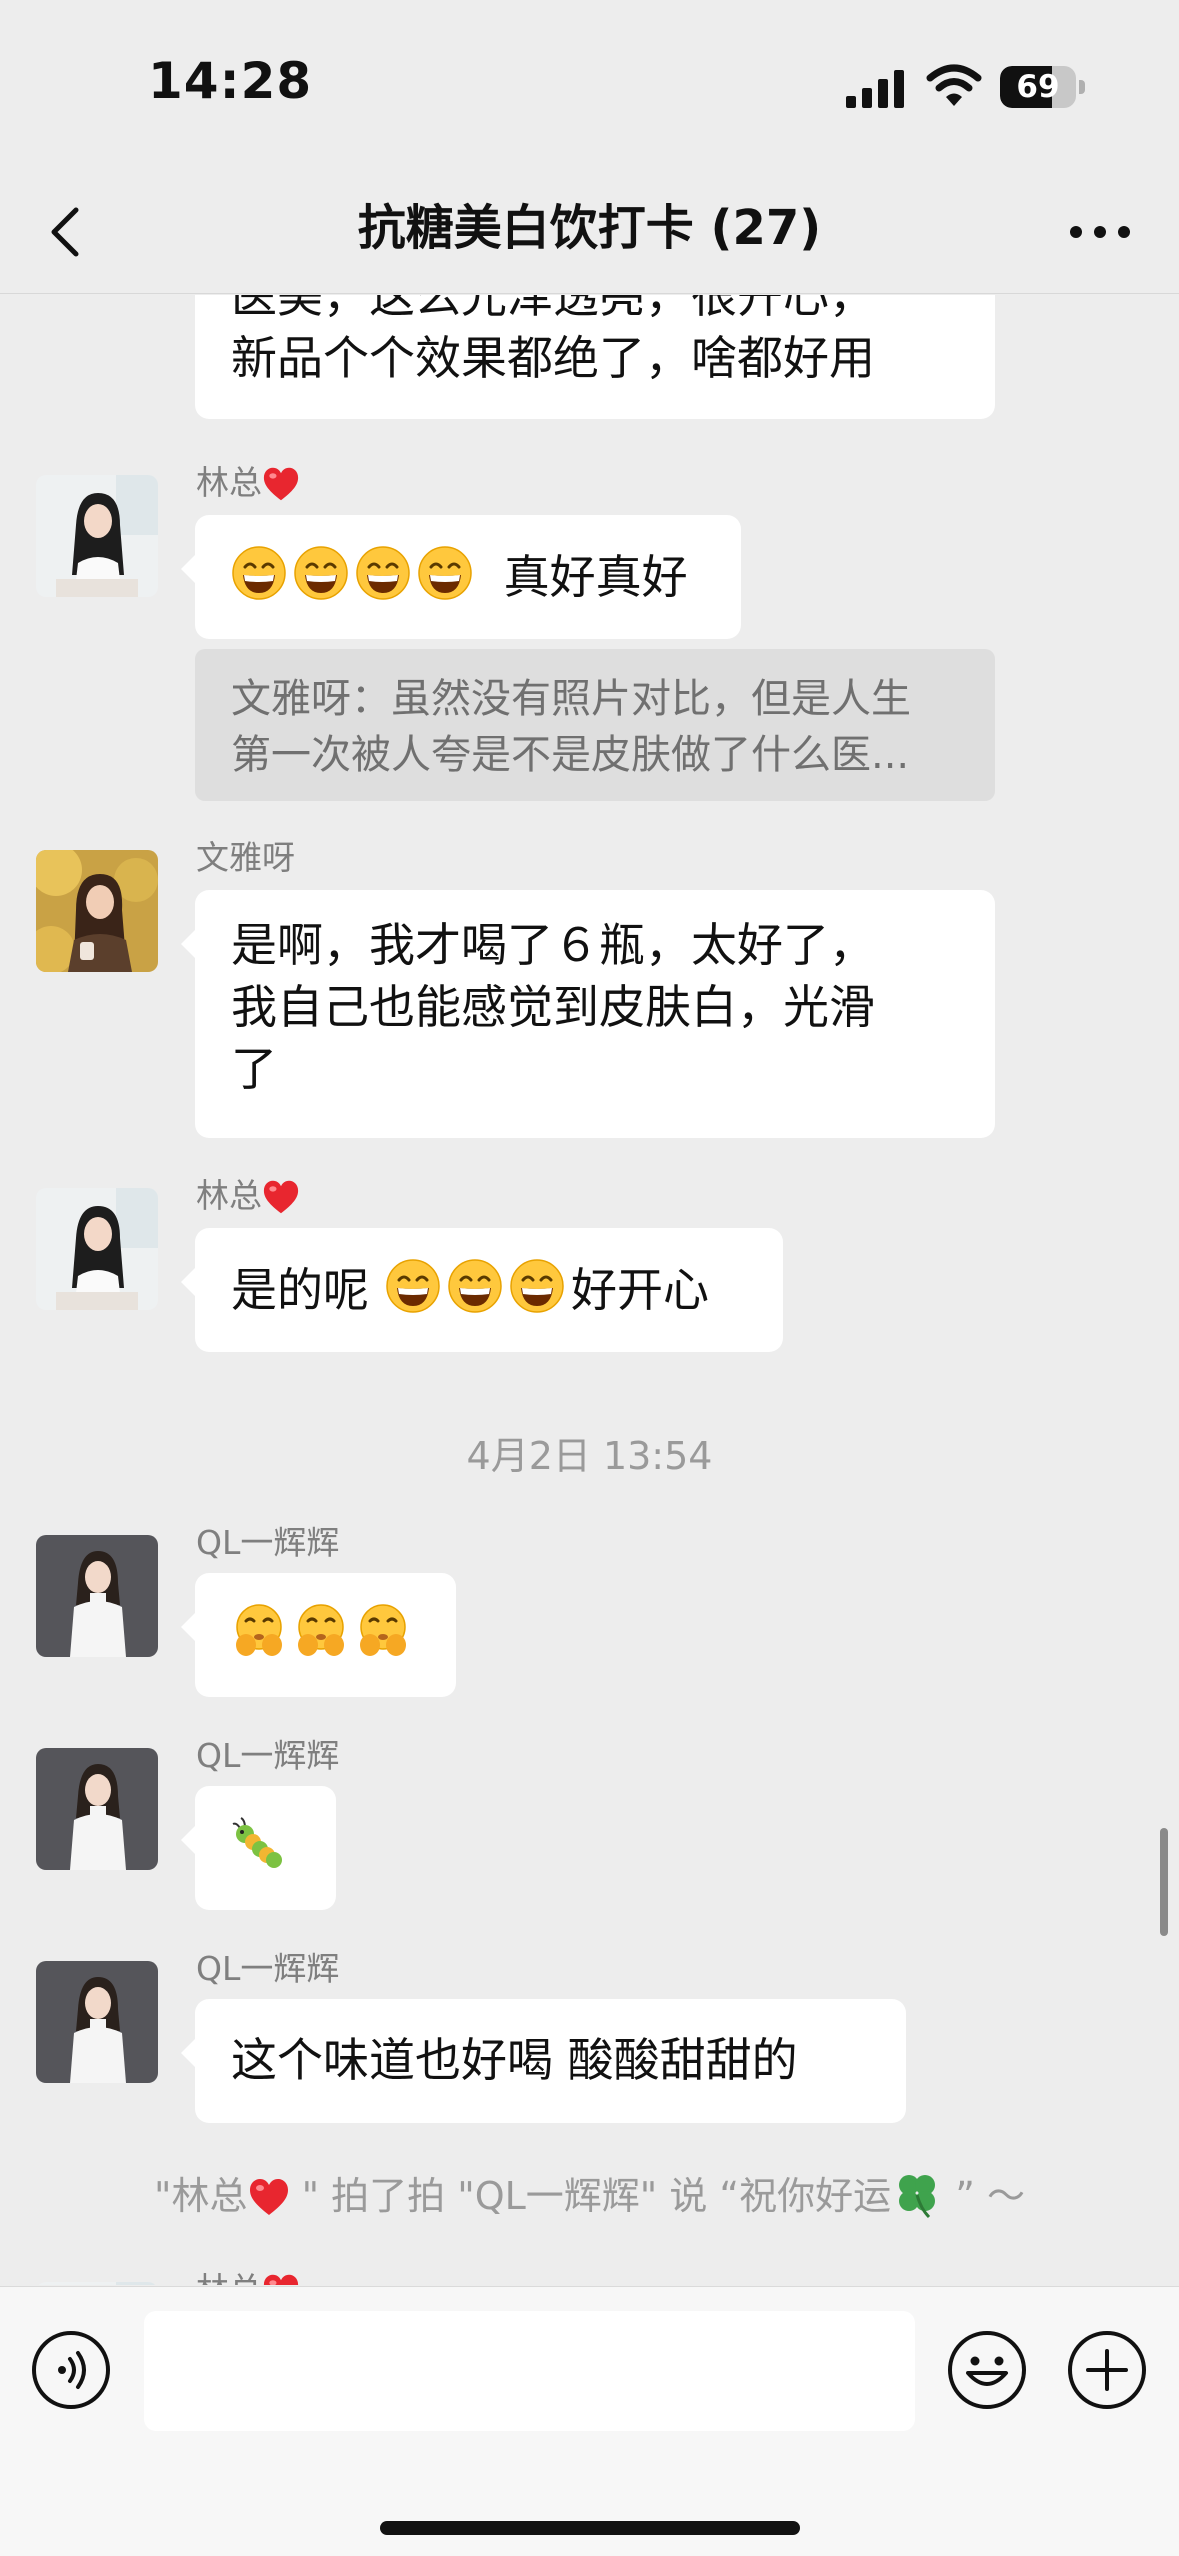  I want to click on plus-circle-icon, so click(1107, 2370).